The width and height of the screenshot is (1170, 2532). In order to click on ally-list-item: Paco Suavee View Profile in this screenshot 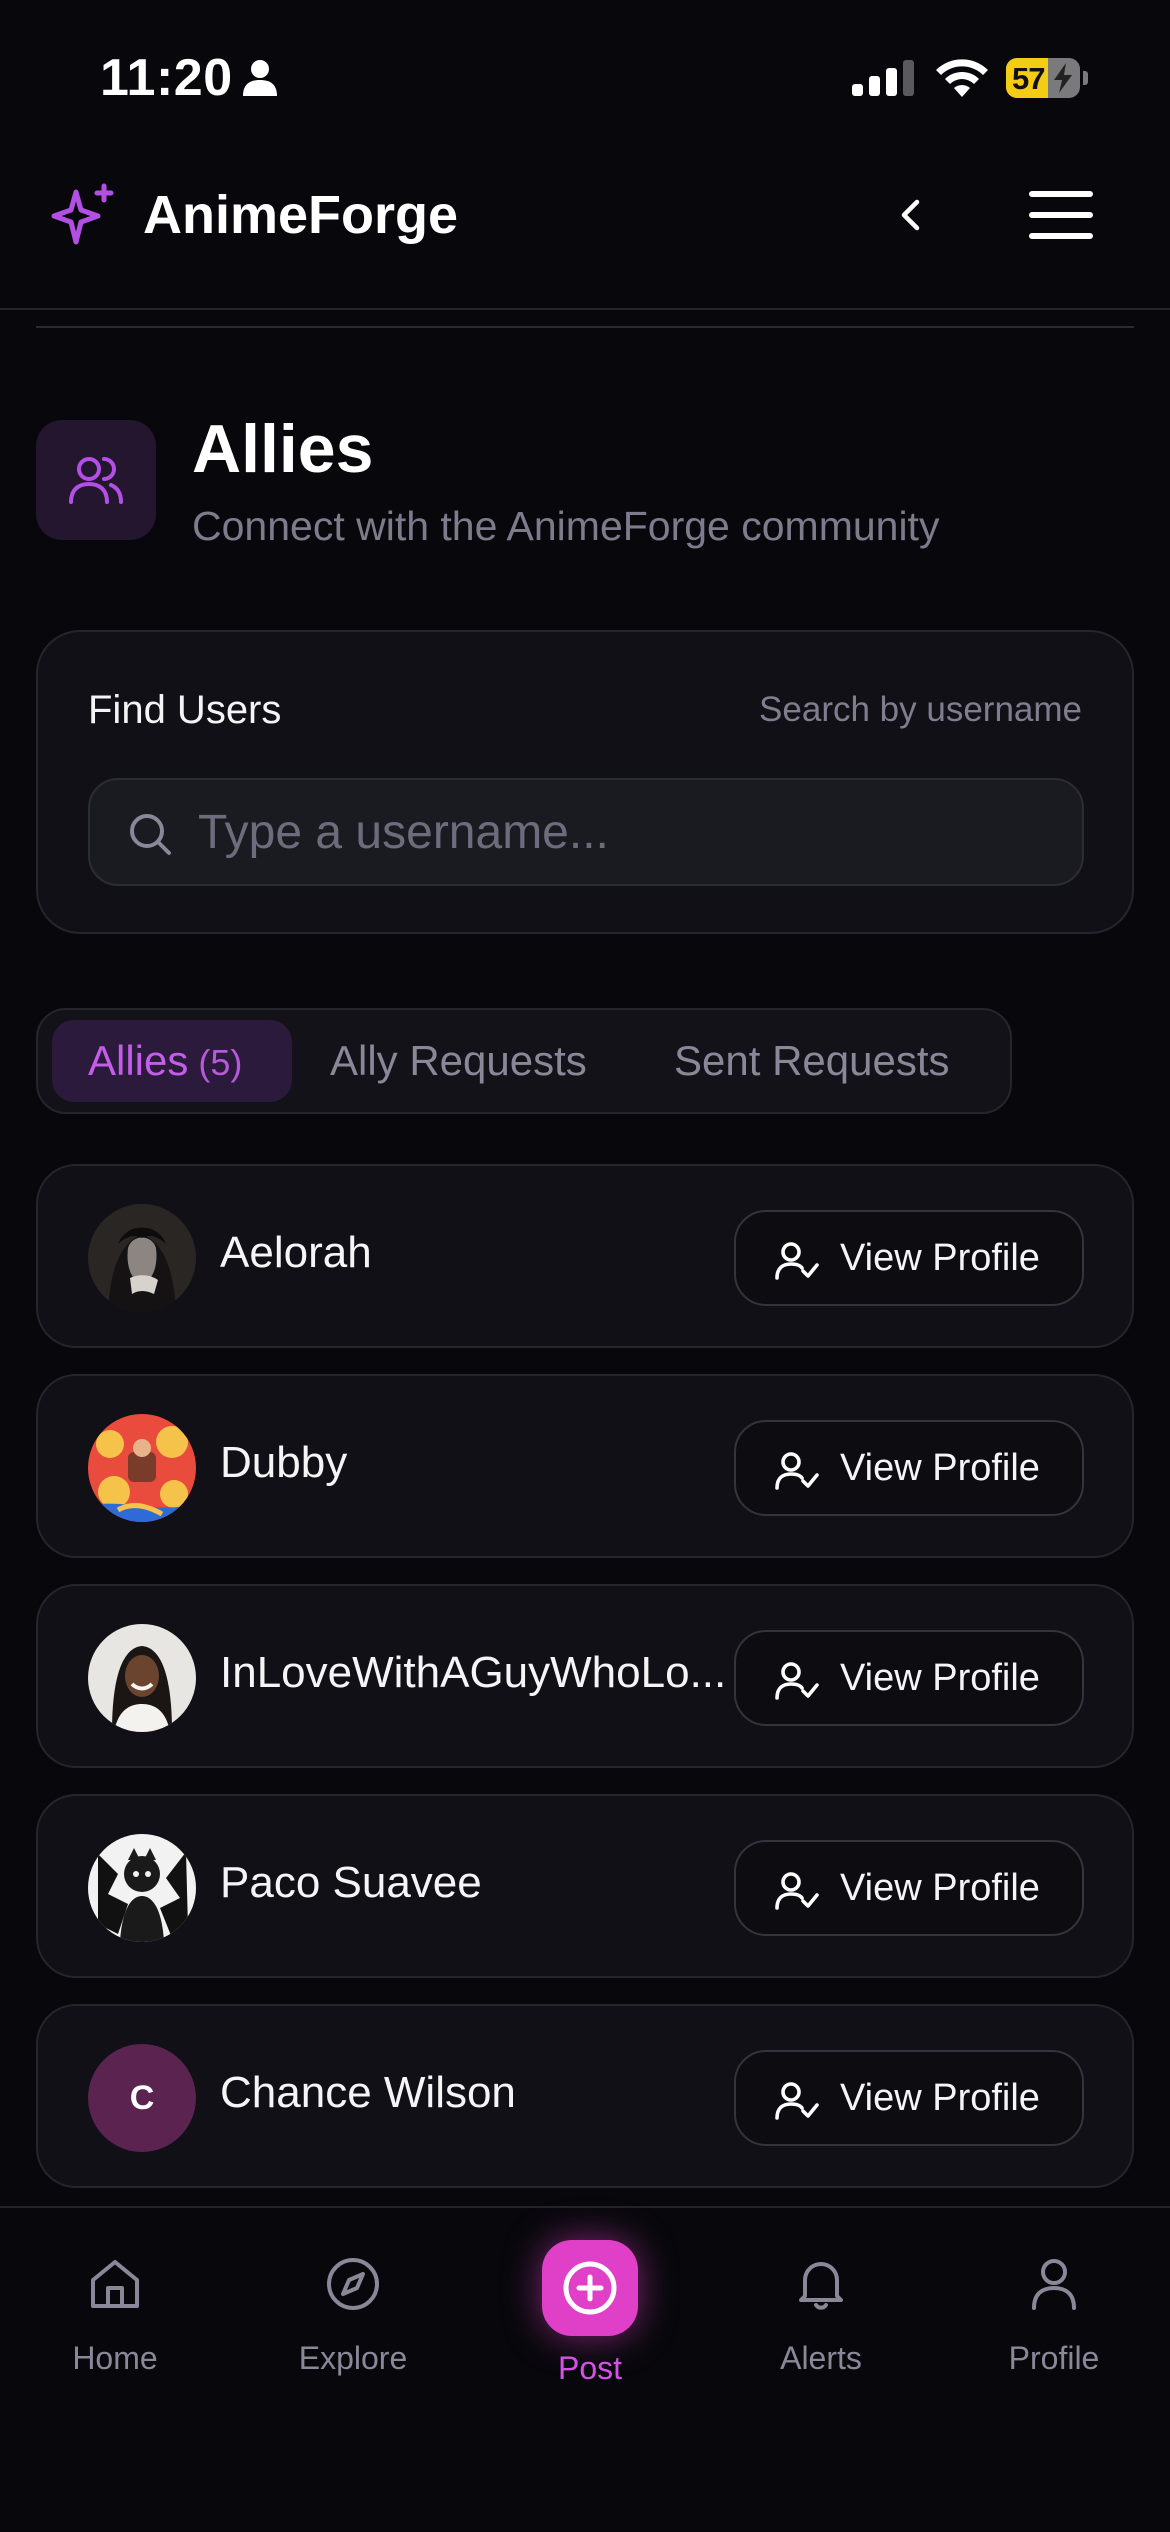, I will do `click(585, 1886)`.